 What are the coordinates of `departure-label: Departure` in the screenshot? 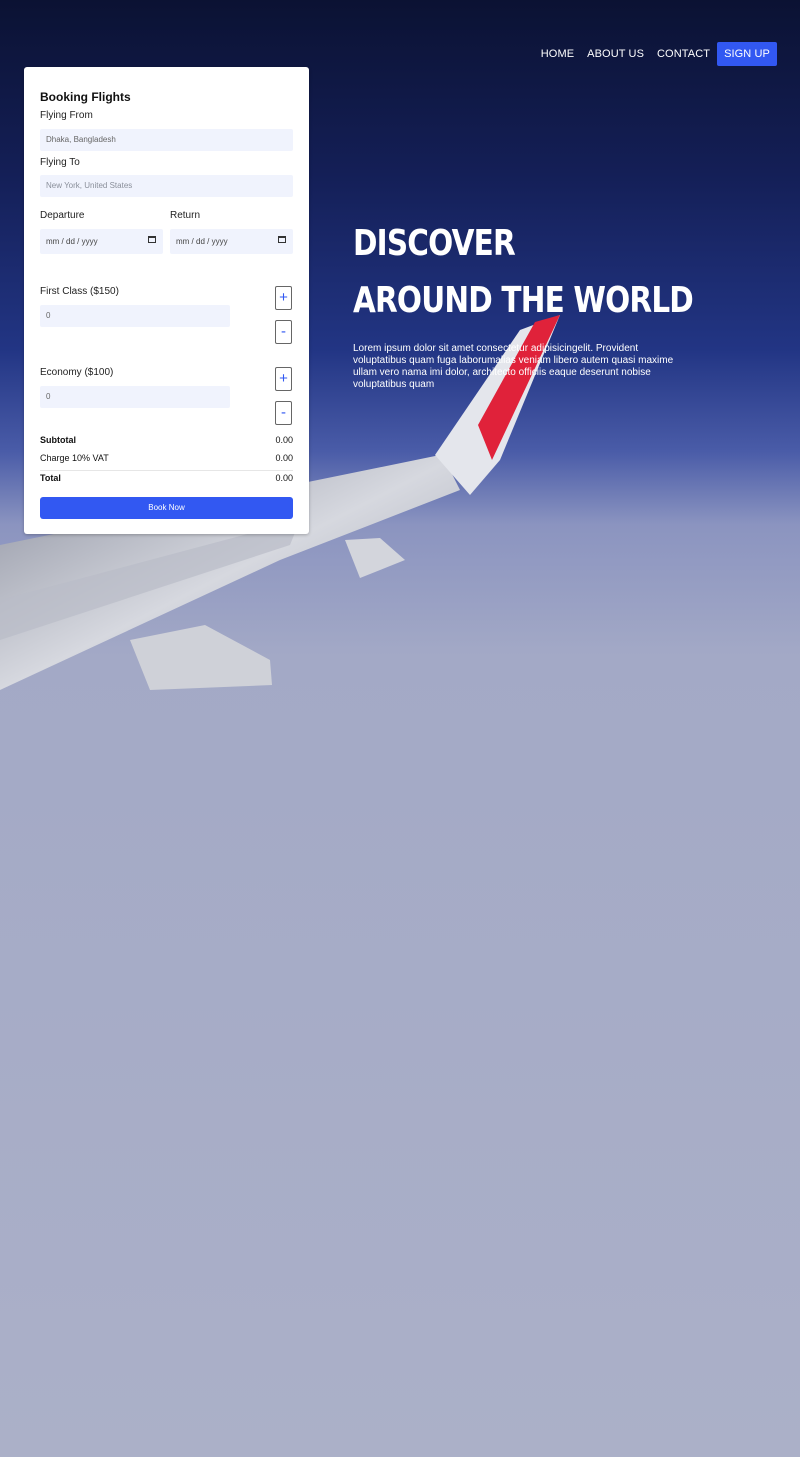 It's located at (62, 215).